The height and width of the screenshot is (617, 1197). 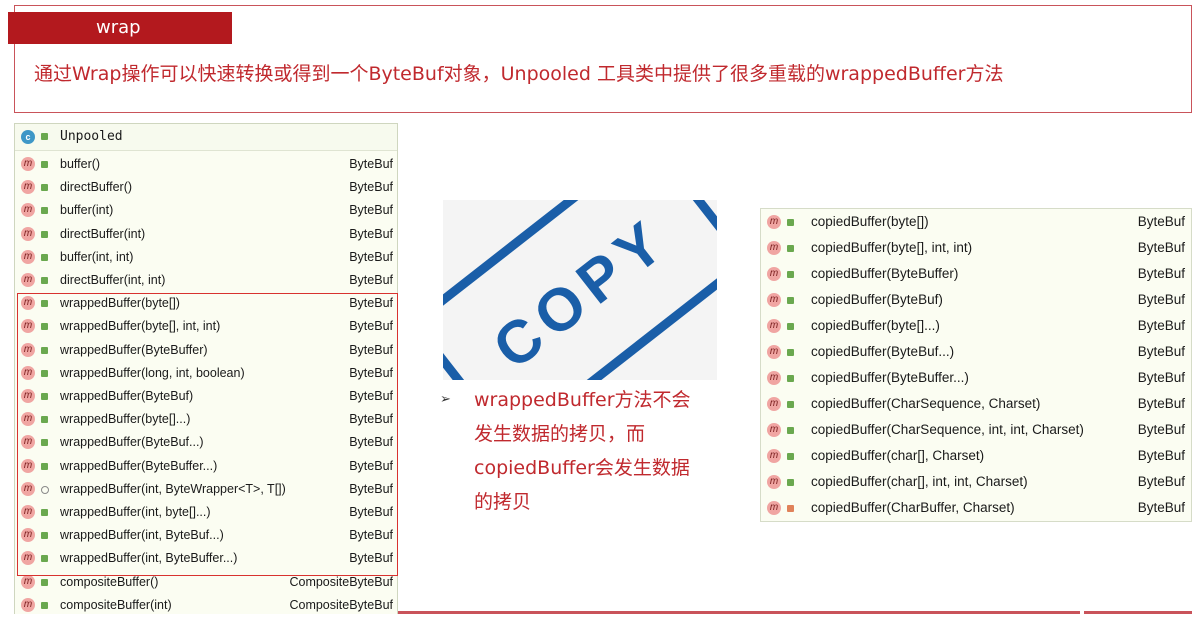 I want to click on method-row: m wrappedBuffer(byte[]...) ByteBuf, so click(x=206, y=419).